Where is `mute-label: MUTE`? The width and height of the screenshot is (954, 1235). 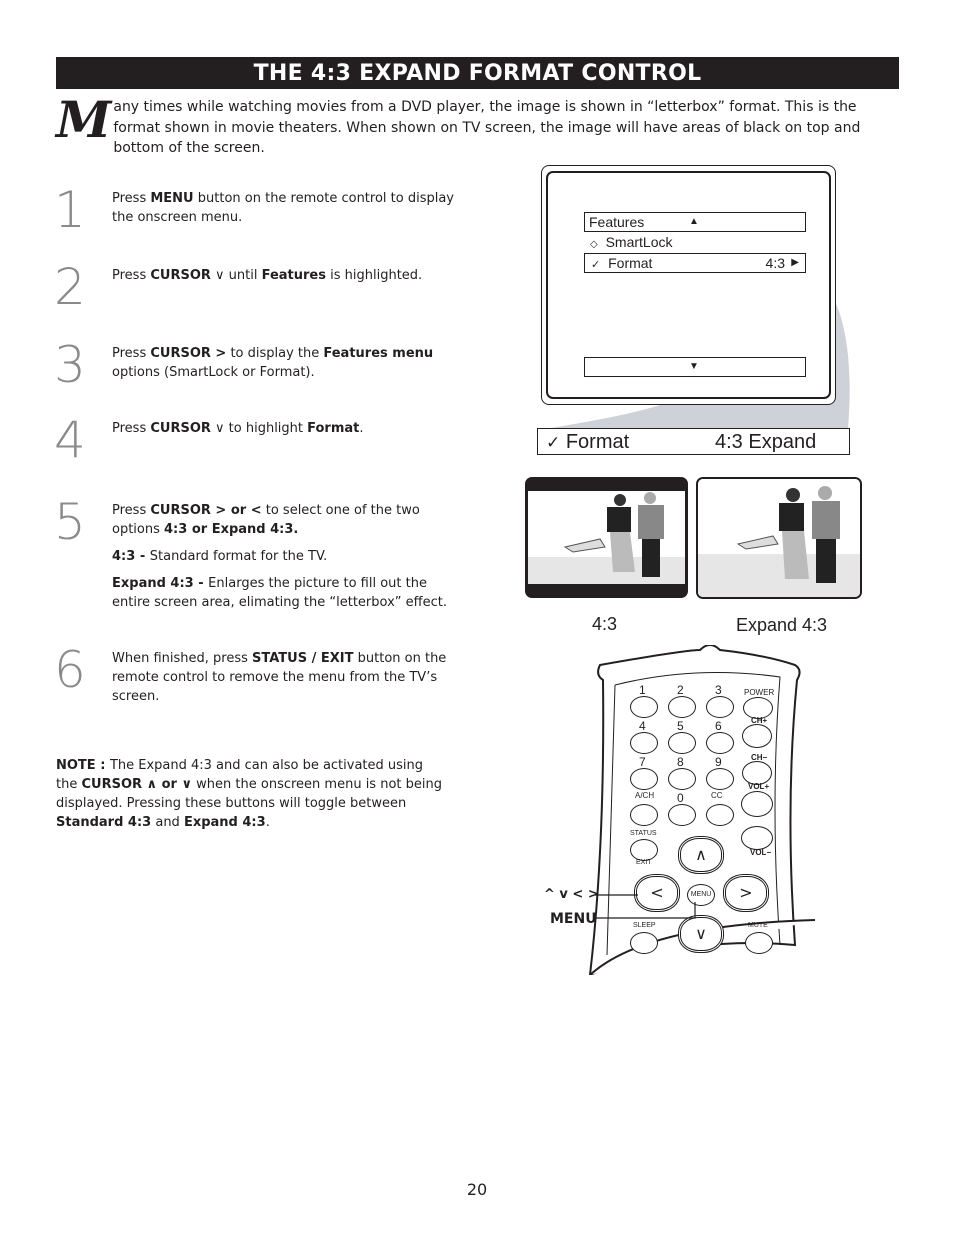
mute-label: MUTE is located at coordinates (758, 925).